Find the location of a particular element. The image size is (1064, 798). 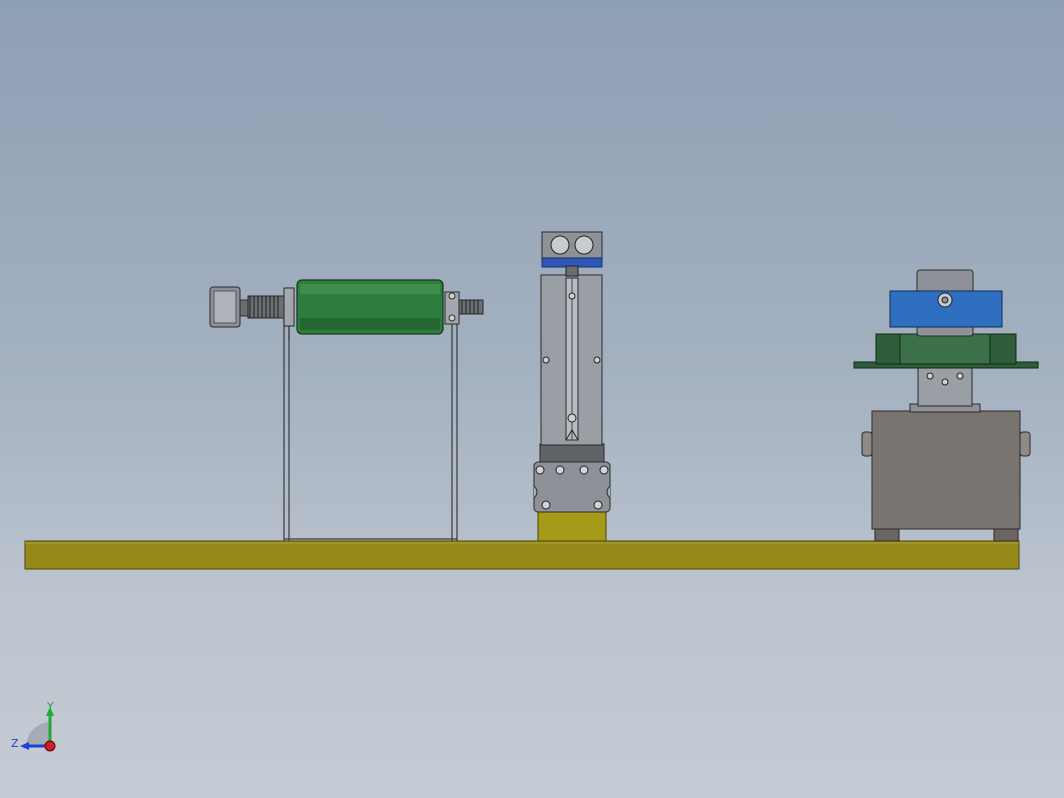

z-axis-label: Z is located at coordinates (15, 743).